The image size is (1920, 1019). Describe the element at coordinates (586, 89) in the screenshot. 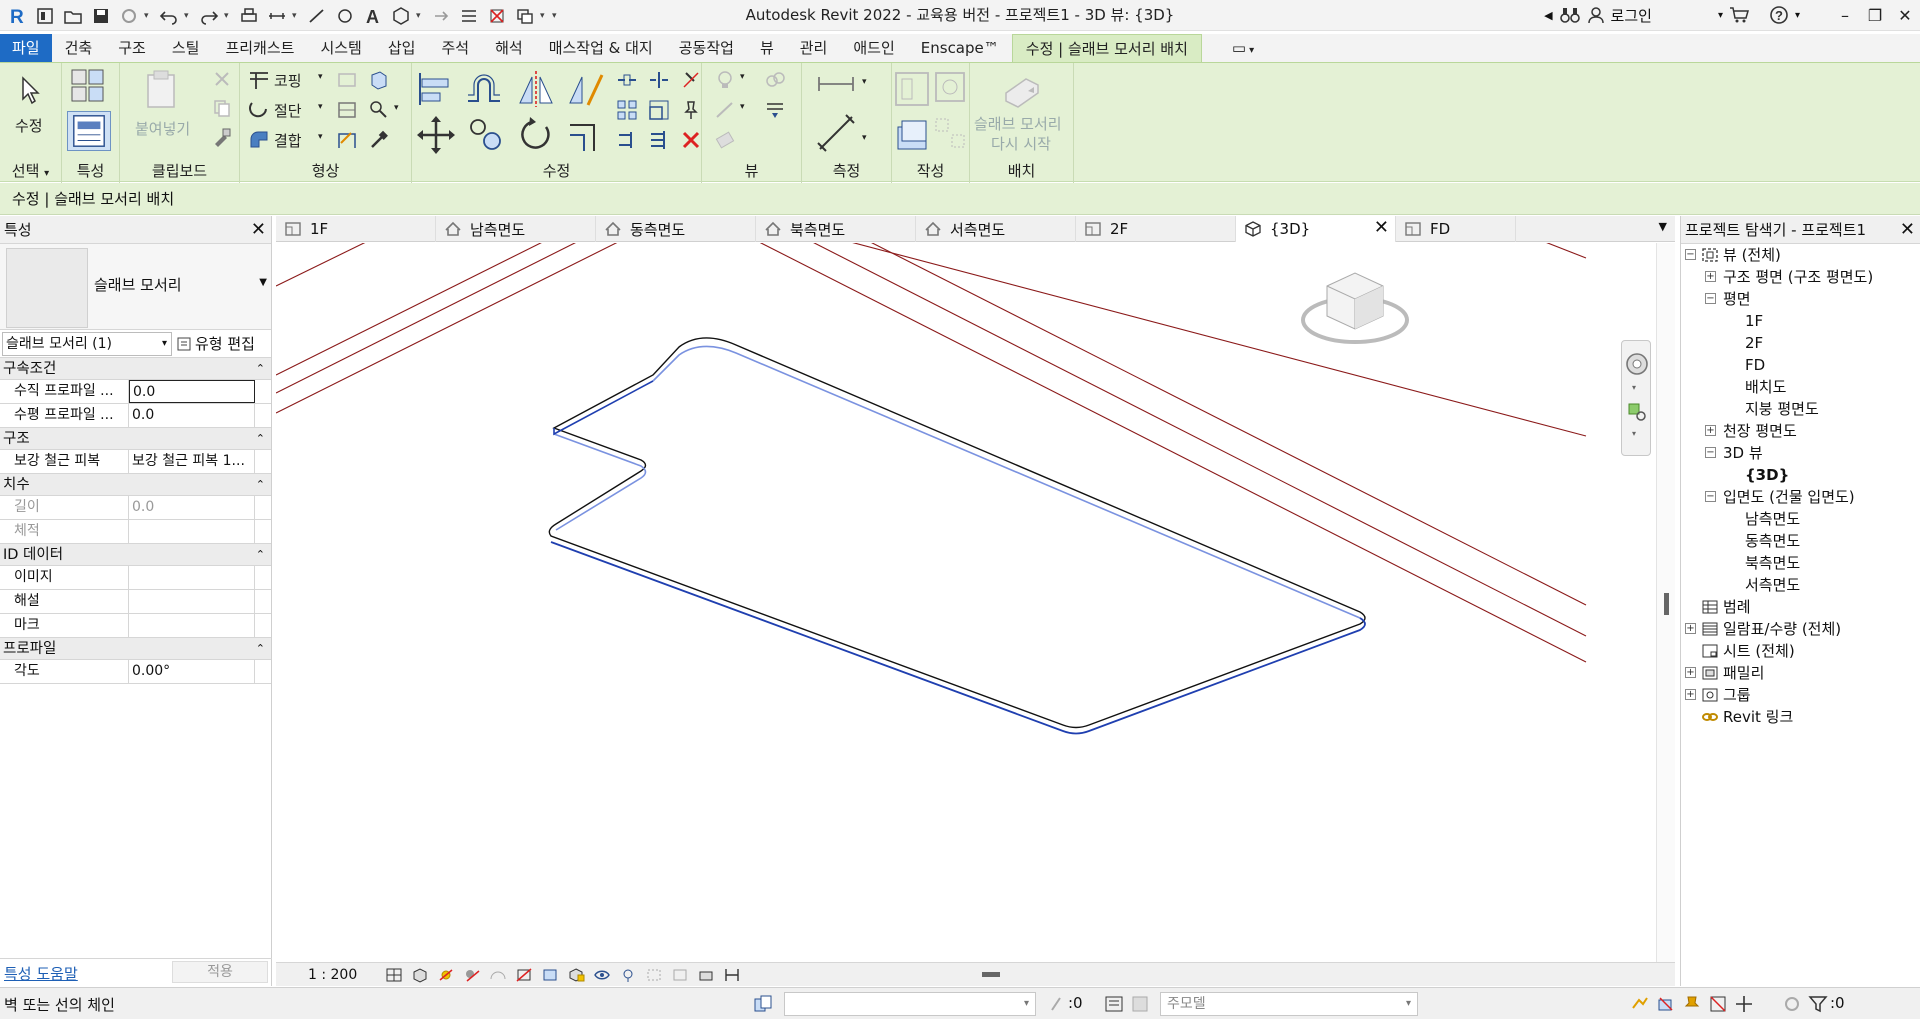

I see `mirror-draw-axis-icon` at that location.